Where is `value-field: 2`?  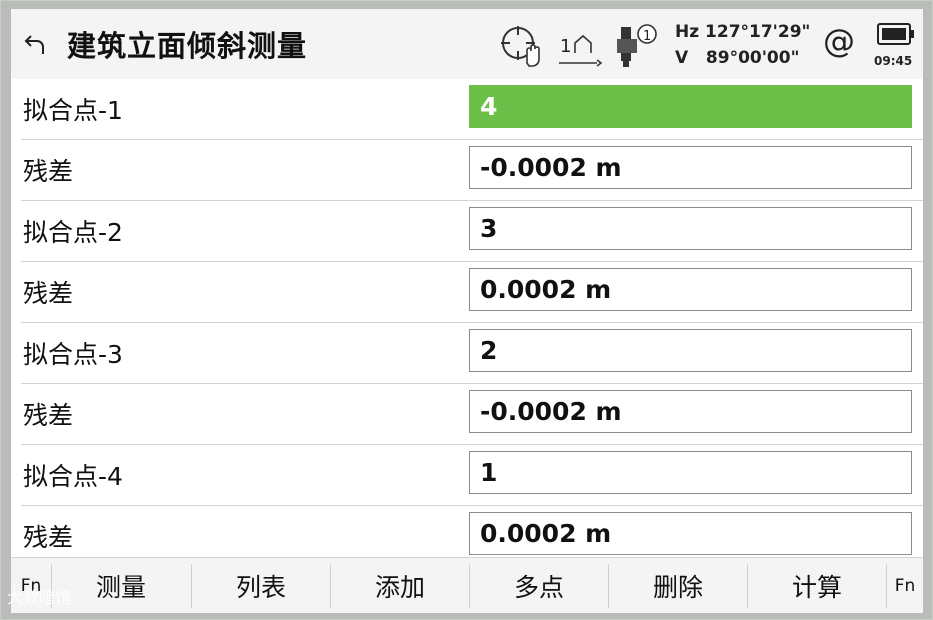 value-field: 2 is located at coordinates (690, 350).